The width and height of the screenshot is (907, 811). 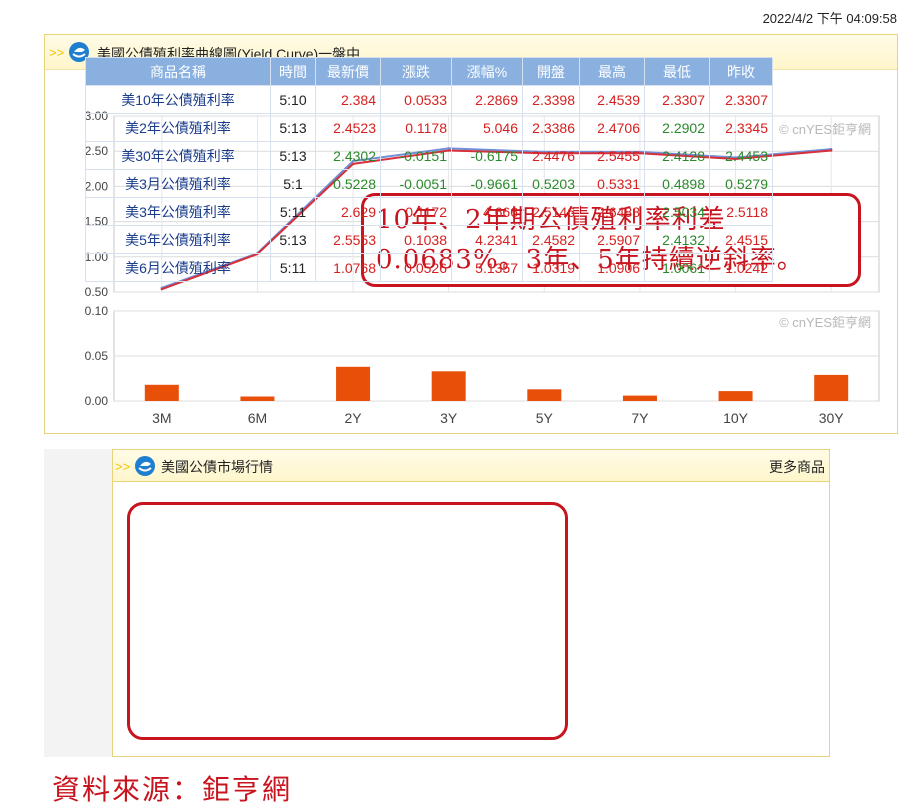 What do you see at coordinates (178, 239) in the screenshot?
I see `instrument-link: 美5年公債殖利率` at bounding box center [178, 239].